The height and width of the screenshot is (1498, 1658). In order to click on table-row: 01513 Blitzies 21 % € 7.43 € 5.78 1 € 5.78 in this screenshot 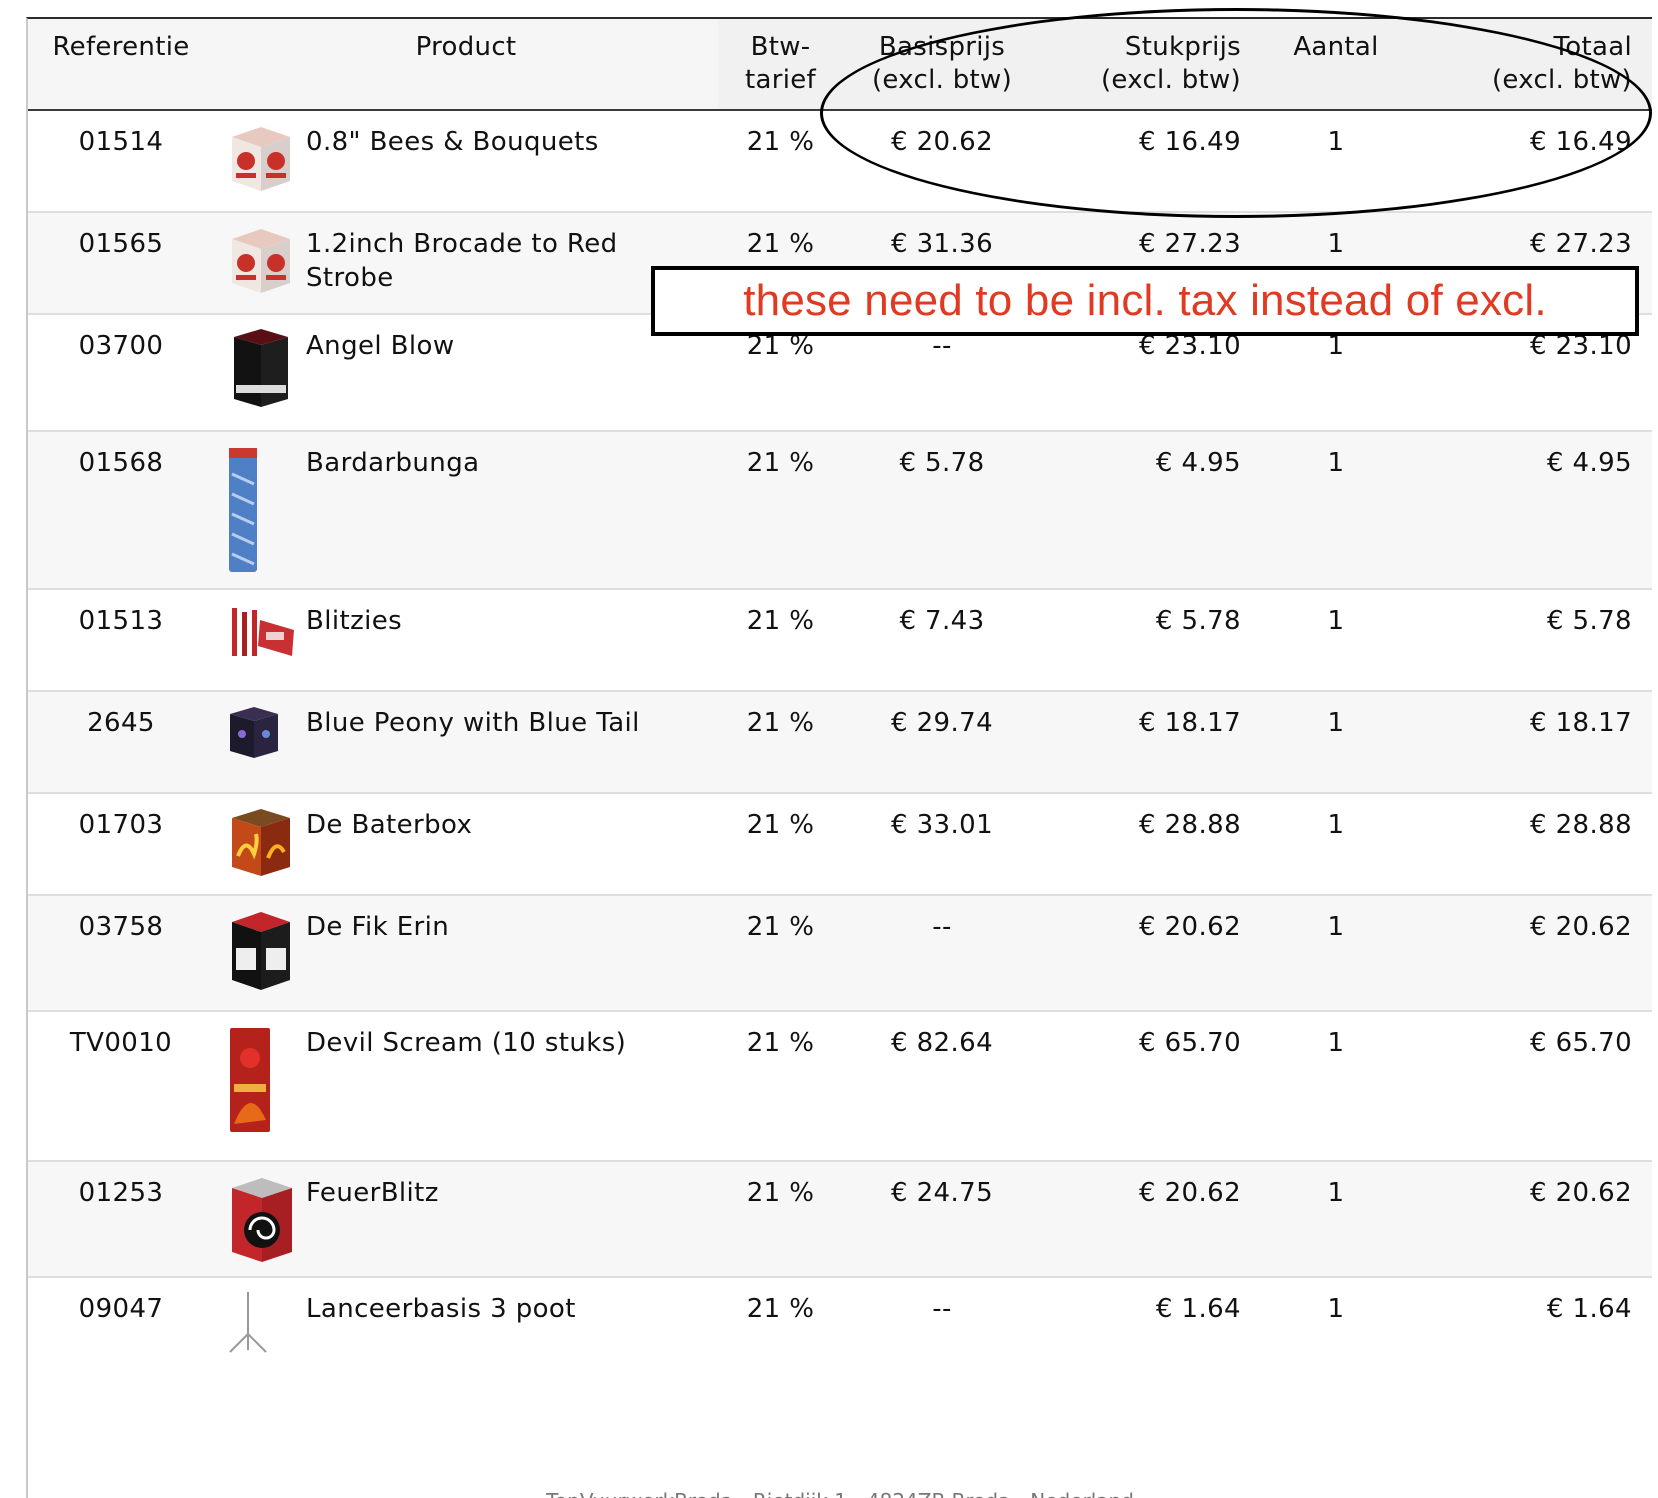, I will do `click(840, 639)`.